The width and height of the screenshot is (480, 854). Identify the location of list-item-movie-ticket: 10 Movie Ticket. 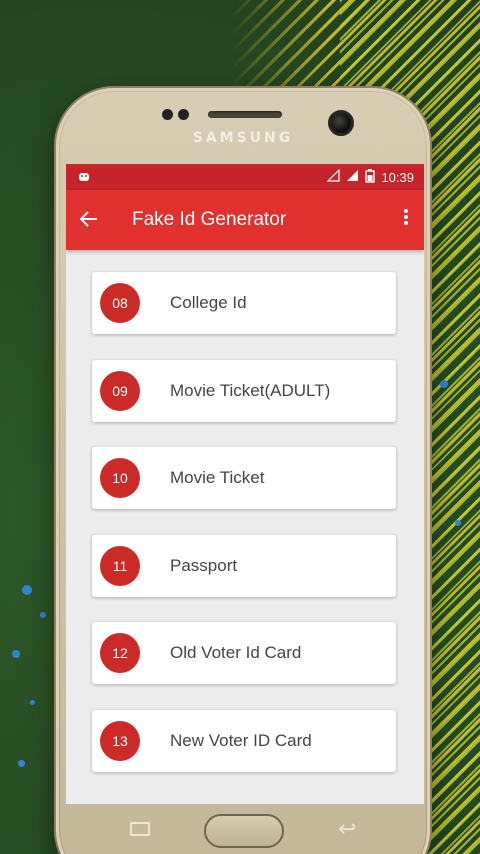
(244, 478).